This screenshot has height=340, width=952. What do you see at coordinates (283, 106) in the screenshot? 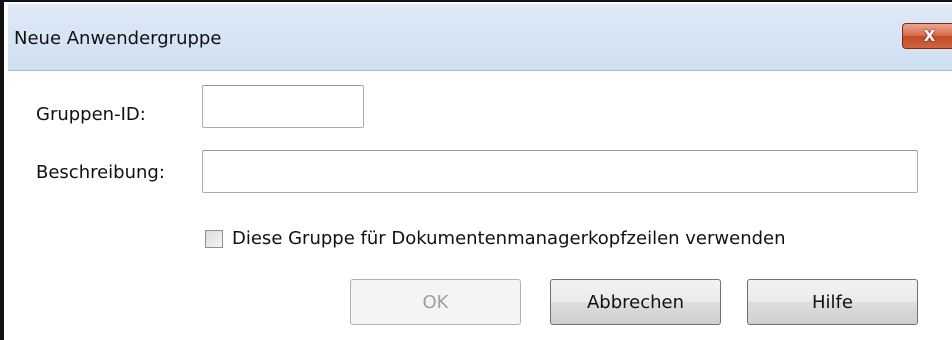
I see `group-id-input` at bounding box center [283, 106].